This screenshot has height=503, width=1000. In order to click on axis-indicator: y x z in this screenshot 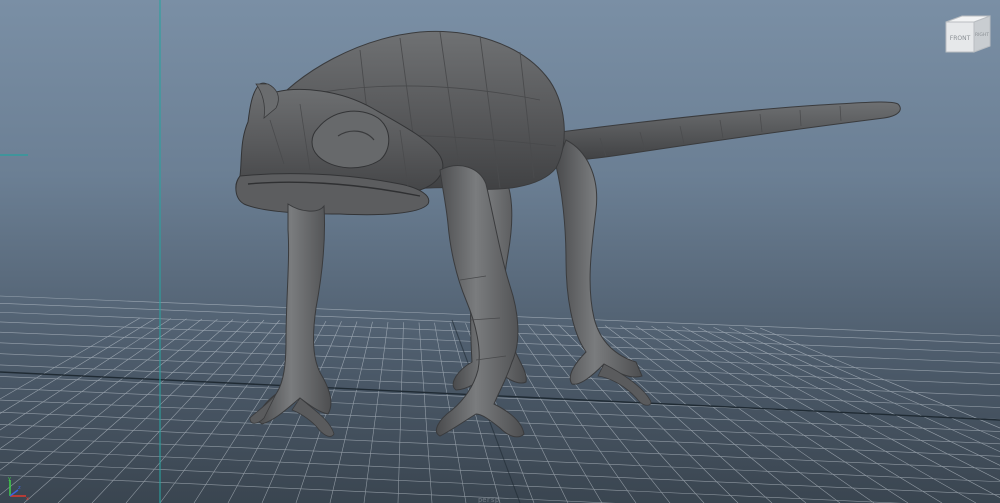, I will do `click(19, 489)`.